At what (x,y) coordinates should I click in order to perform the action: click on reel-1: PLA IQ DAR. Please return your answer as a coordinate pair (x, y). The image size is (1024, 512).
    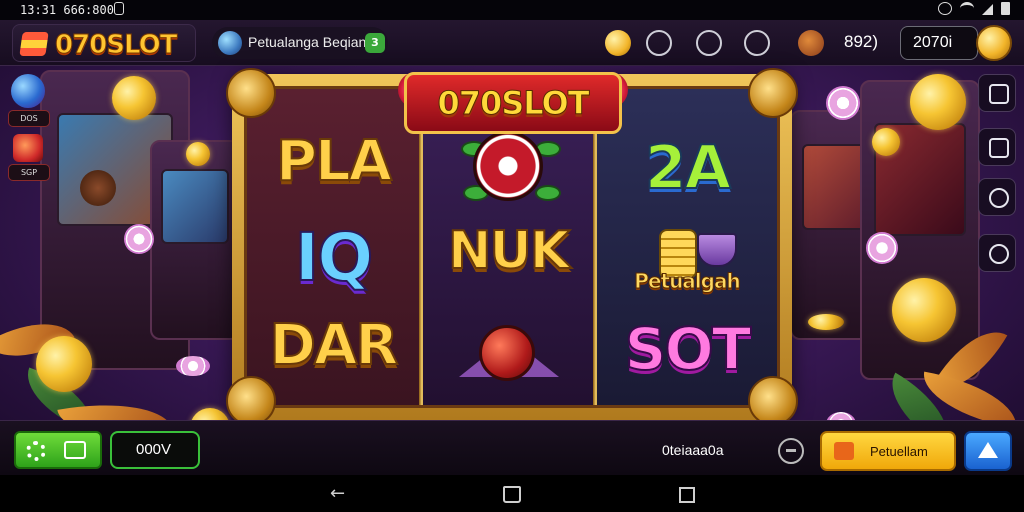
    Looking at the image, I should click on (333, 247).